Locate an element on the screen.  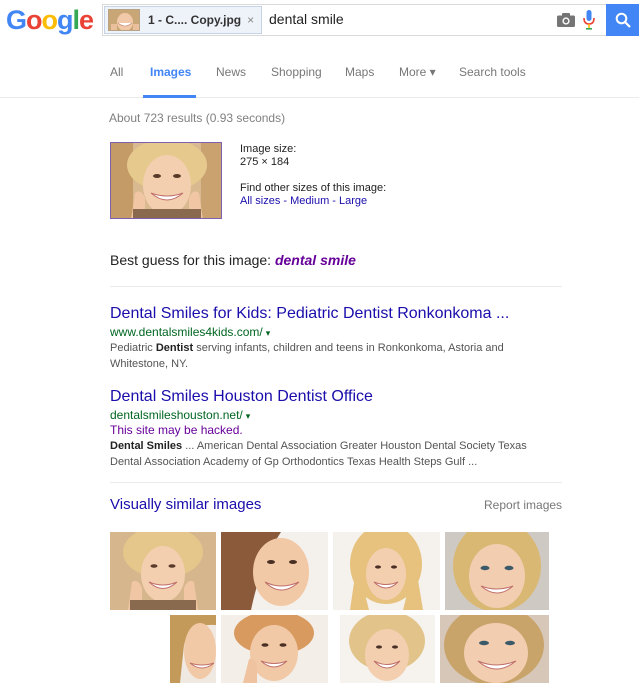
tab-maps: Maps is located at coordinates (359, 72).